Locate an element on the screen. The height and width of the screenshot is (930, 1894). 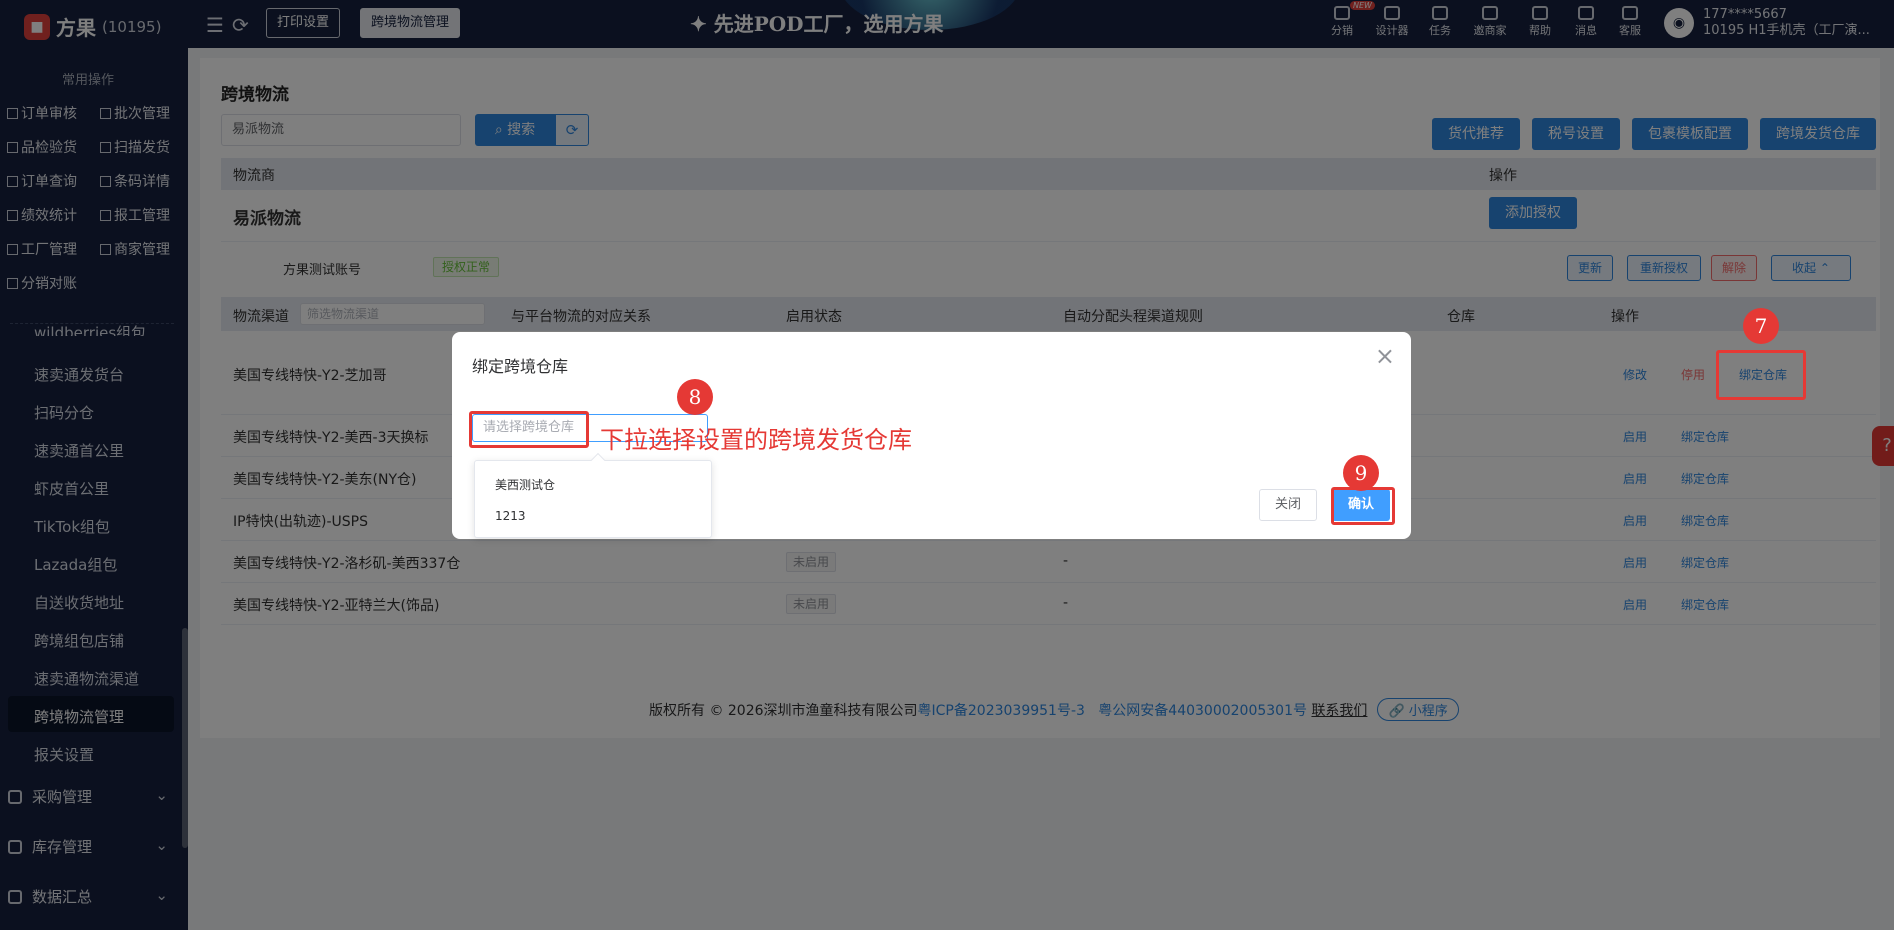
annotation-step-9: 9 is located at coordinates (1361, 473).